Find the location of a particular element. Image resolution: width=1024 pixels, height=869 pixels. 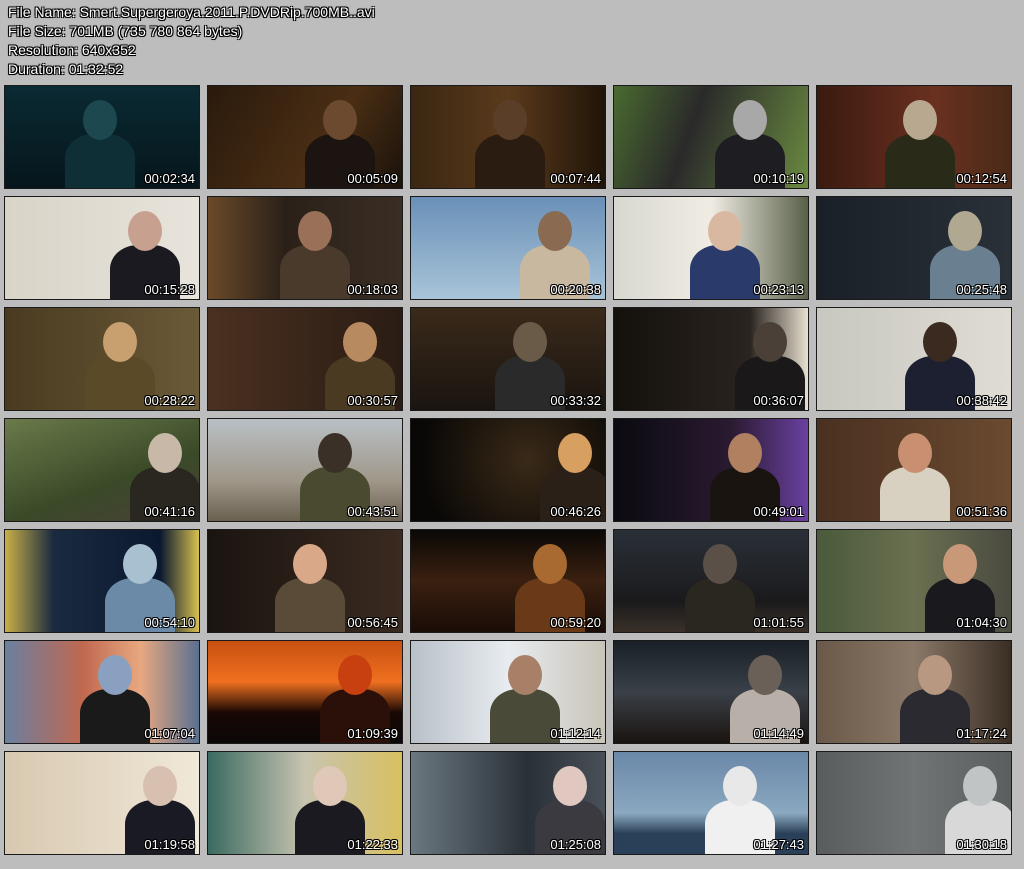

timestamp-label: 00:56:45 is located at coordinates (372, 622).